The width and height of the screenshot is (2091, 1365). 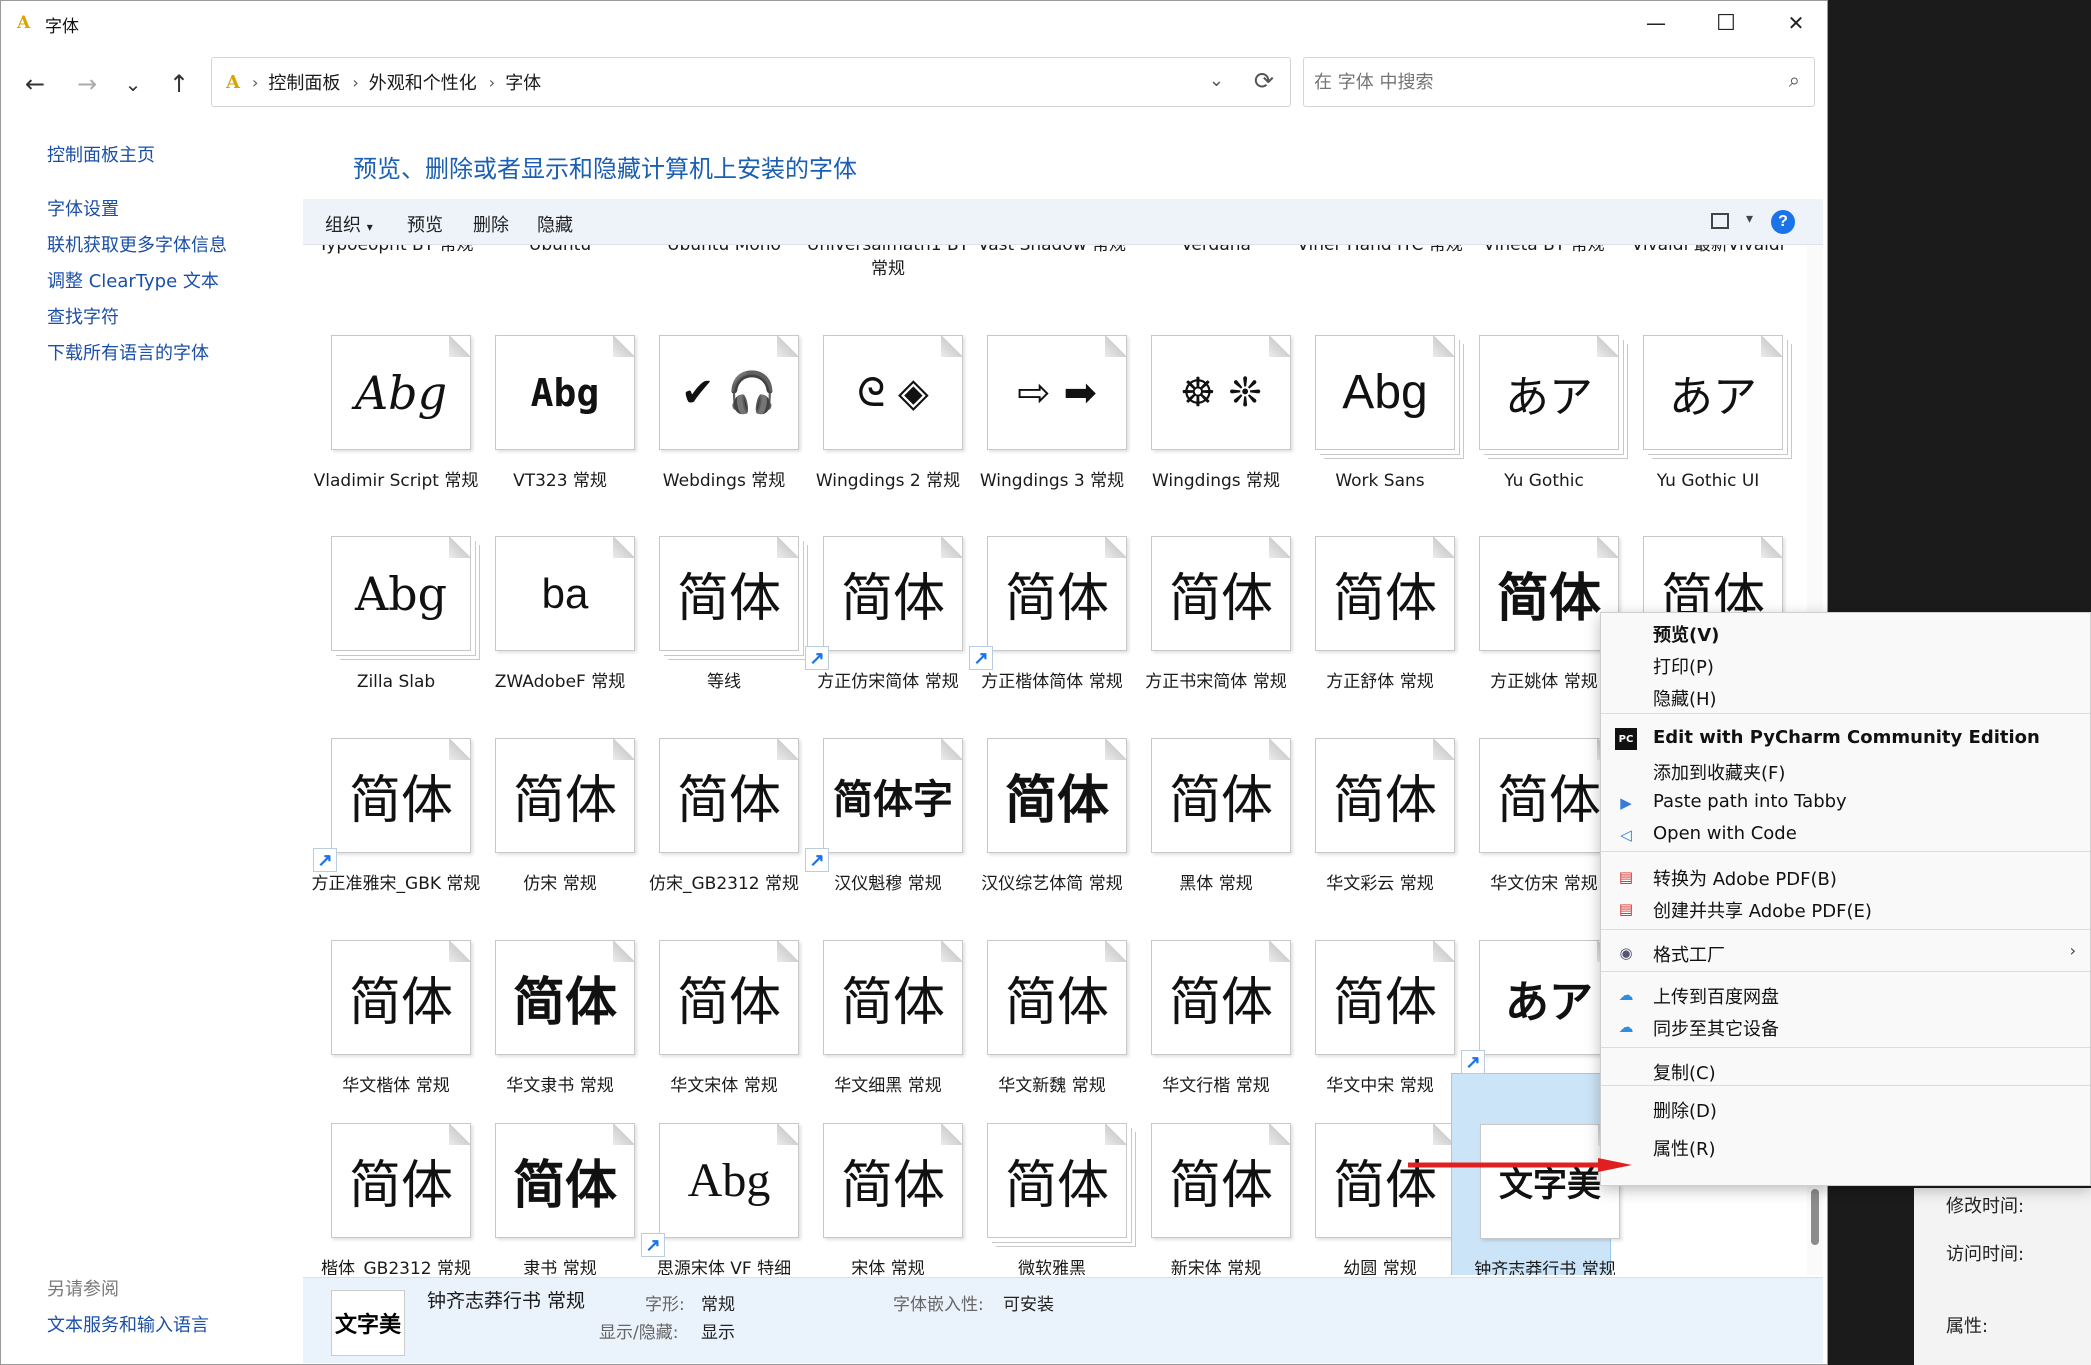 I want to click on navigation-bar: ← → ⌄ ↑ A › 控制面板 › 外观和个性化 › 字体 ⌄ ⟳ ⌕, so click(x=914, y=83).